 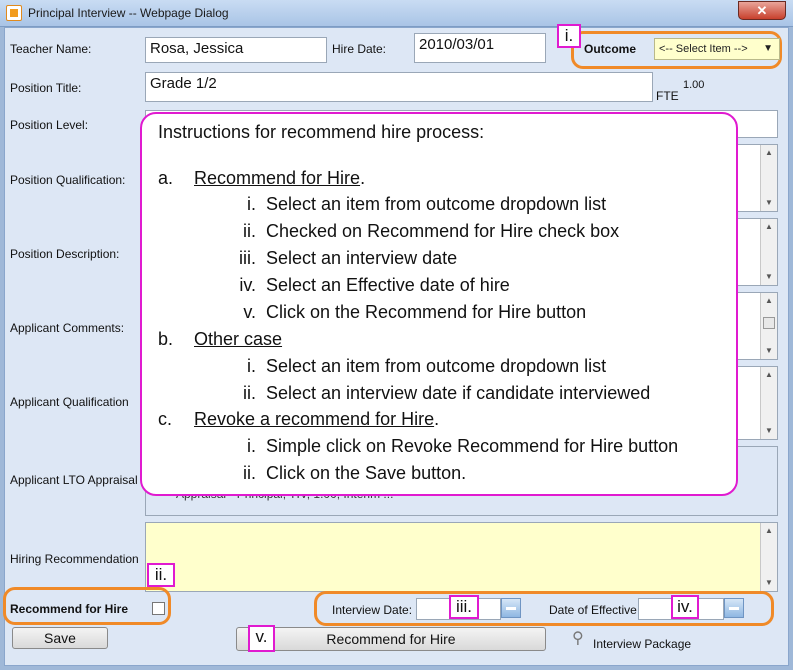 I want to click on teacher-name-label: Teacher Name:, so click(x=51, y=49).